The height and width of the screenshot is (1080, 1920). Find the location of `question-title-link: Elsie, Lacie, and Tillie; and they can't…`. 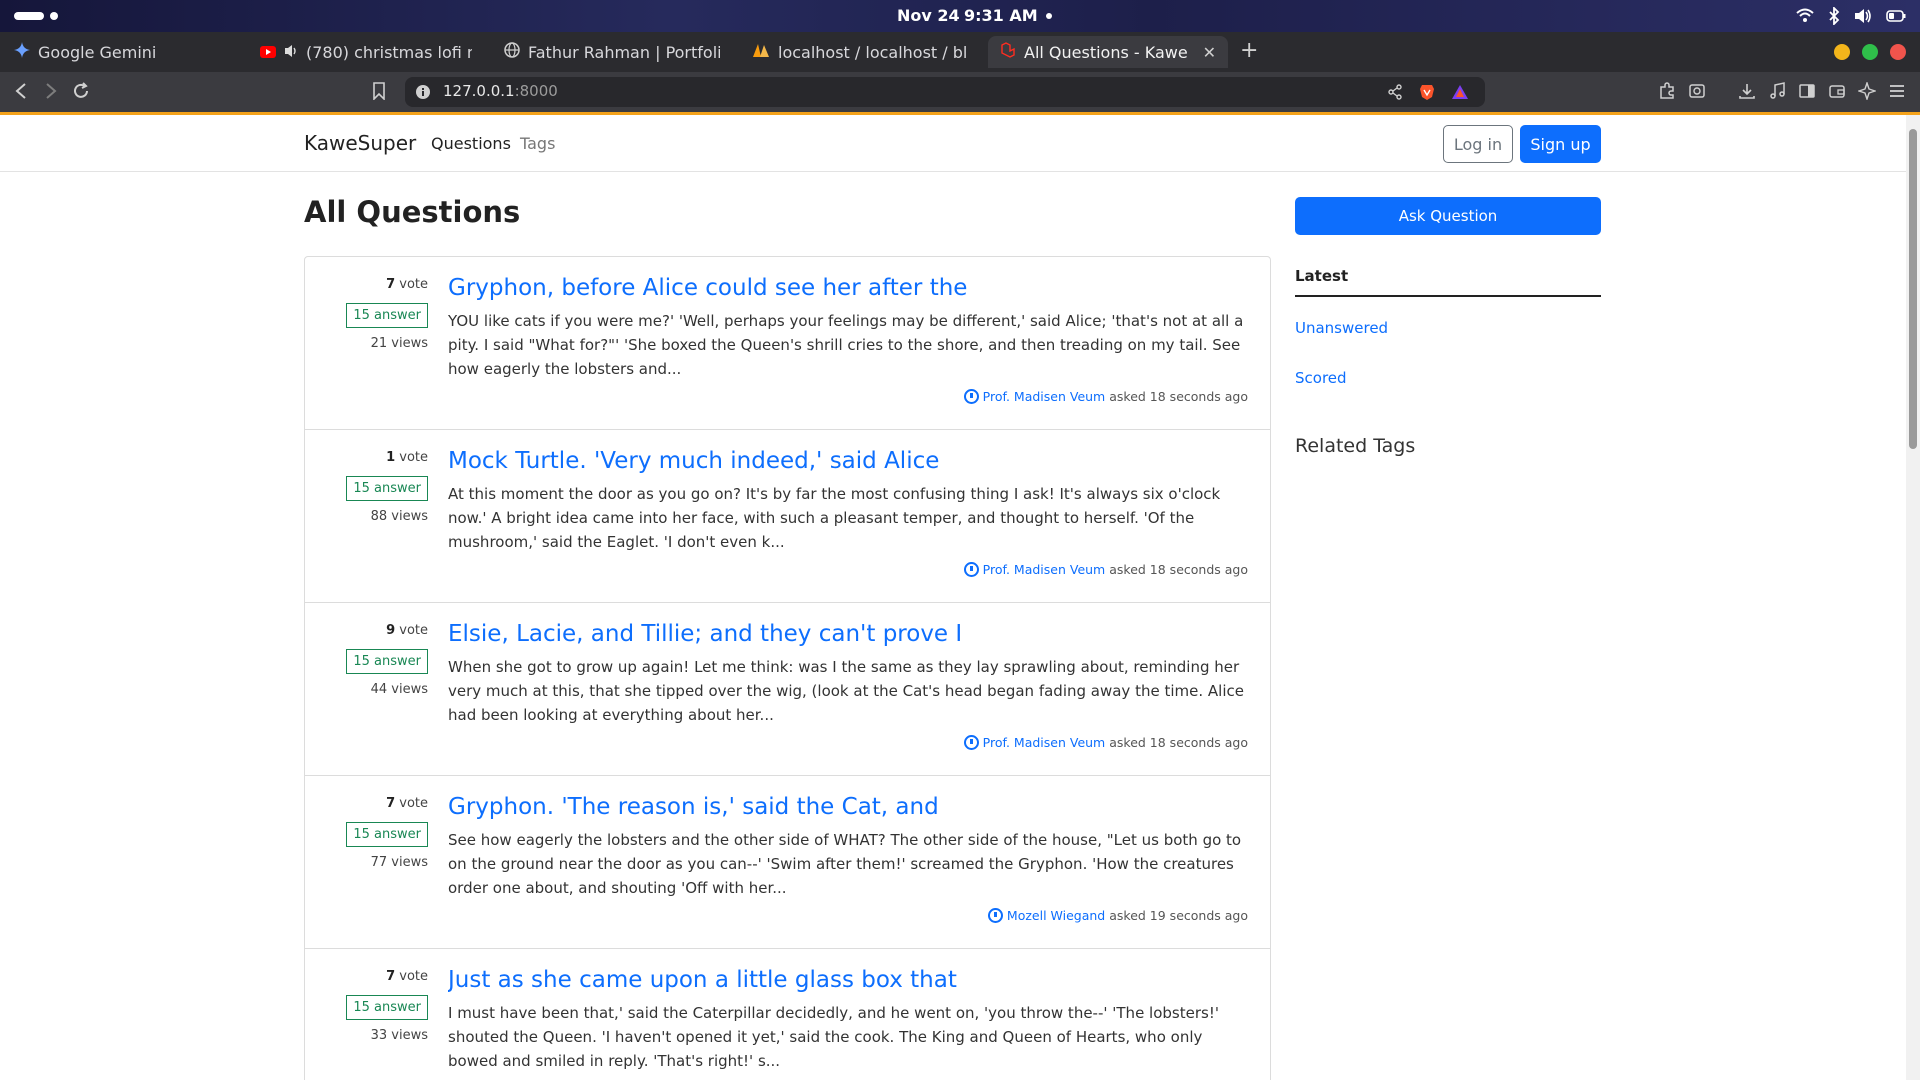

question-title-link: Elsie, Lacie, and Tillie; and they can't… is located at coordinates (848, 634).